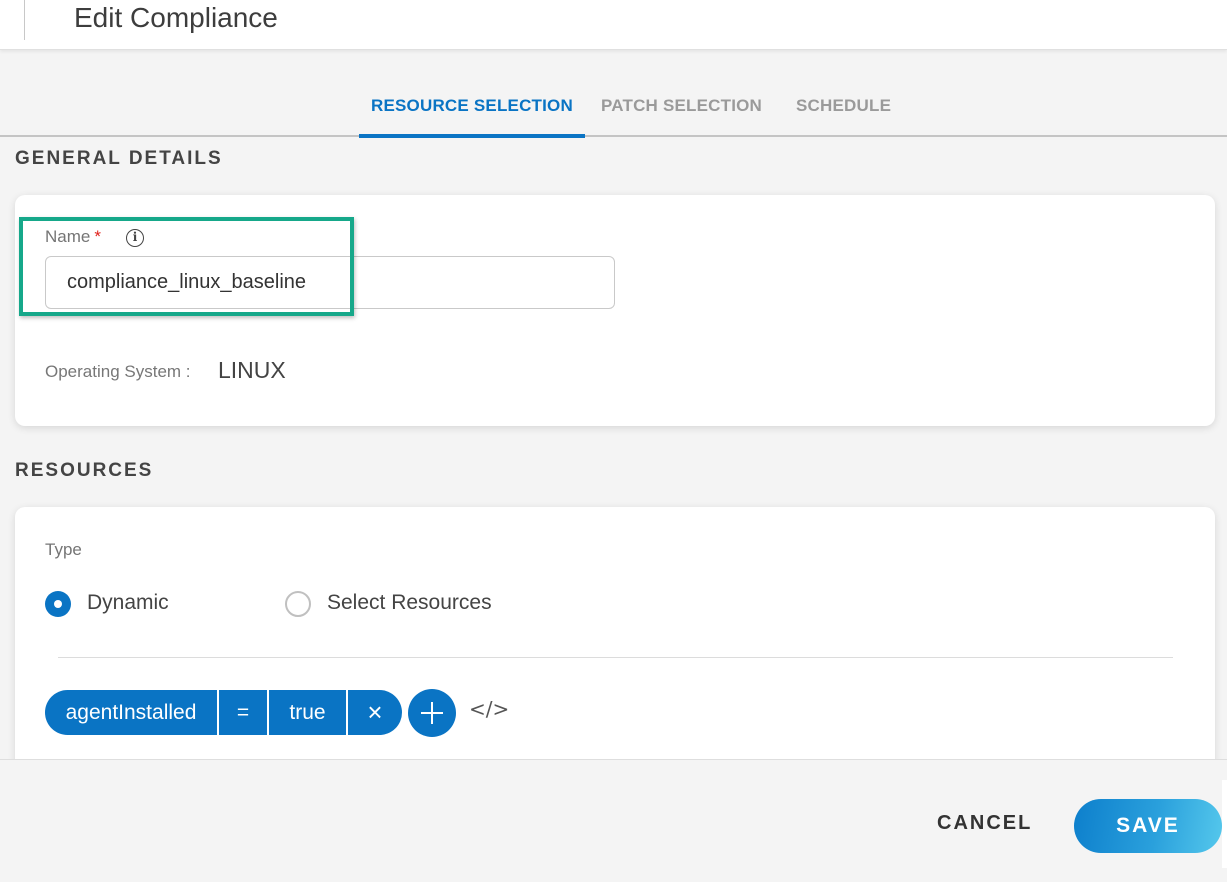 Image resolution: width=1227 pixels, height=882 pixels. Describe the element at coordinates (135, 238) in the screenshot. I see `info-icon: i` at that location.